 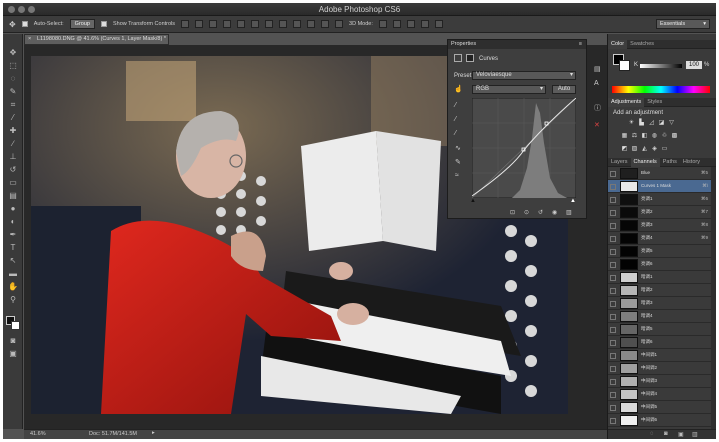 I want to click on reset-icon: ↺, so click(x=540, y=212).